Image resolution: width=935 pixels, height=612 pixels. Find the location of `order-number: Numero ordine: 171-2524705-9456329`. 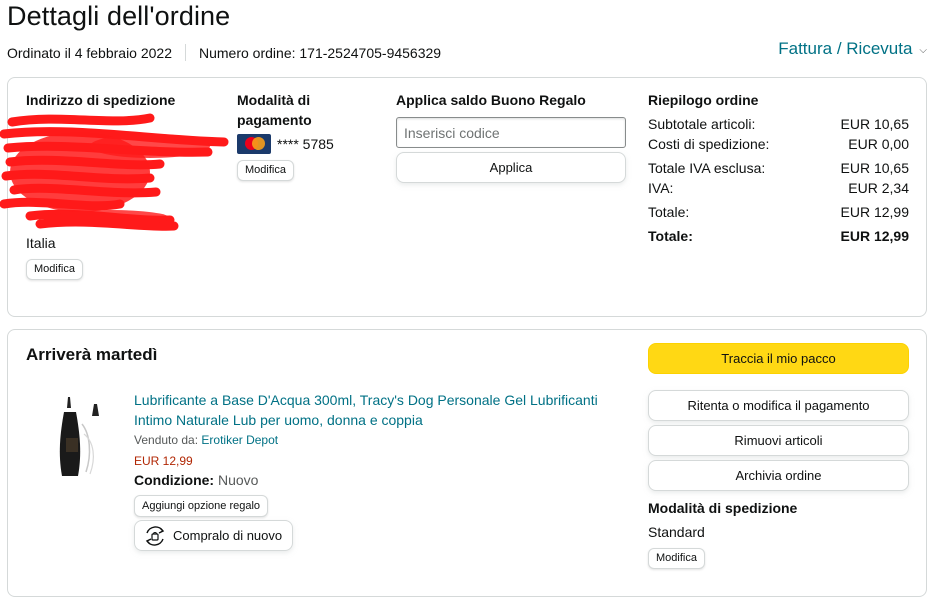

order-number: Numero ordine: 171-2524705-9456329 is located at coordinates (320, 52).